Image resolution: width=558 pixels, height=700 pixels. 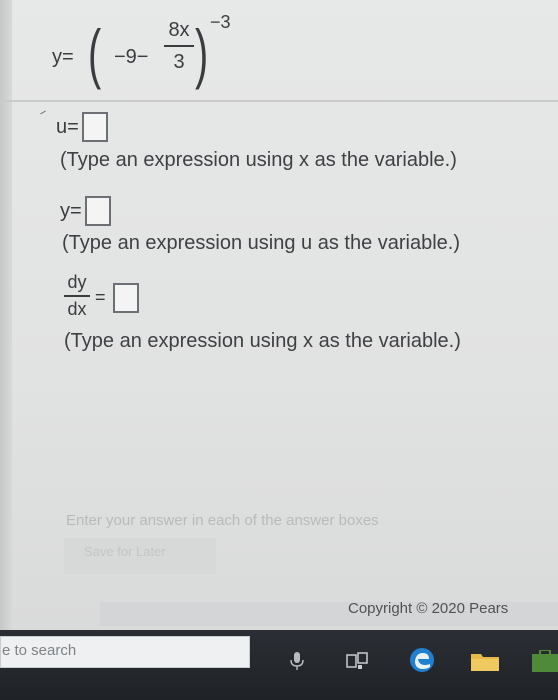 What do you see at coordinates (545, 663) in the screenshot?
I see `store-icon` at bounding box center [545, 663].